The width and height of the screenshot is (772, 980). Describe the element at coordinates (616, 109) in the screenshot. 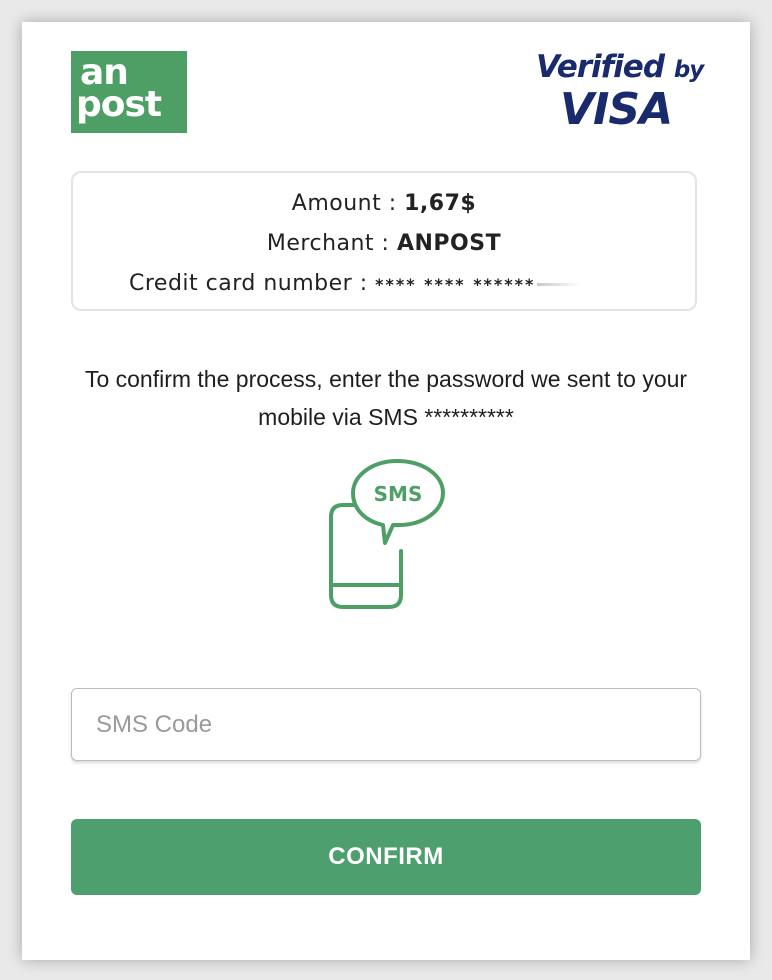

I see `visa-logo-name: VISA` at that location.